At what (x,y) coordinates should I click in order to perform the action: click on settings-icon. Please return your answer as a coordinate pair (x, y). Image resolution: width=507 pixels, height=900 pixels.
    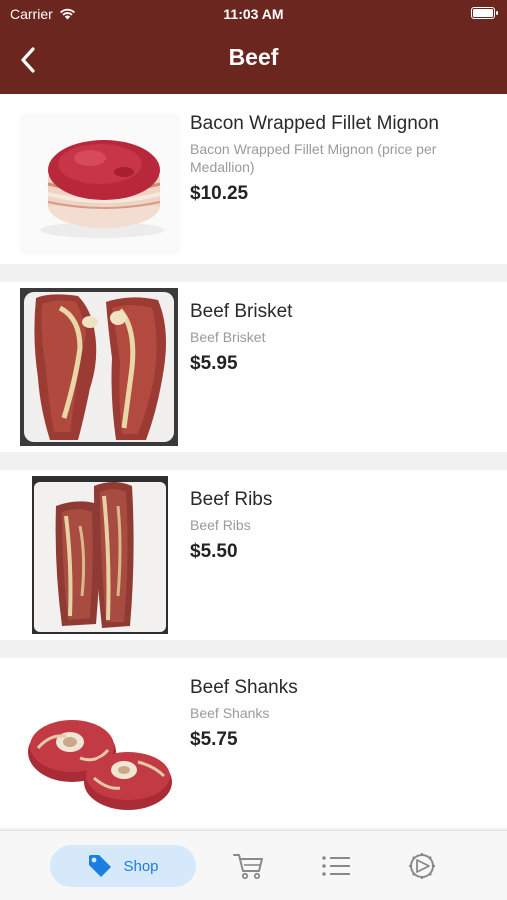
    Looking at the image, I should click on (422, 866).